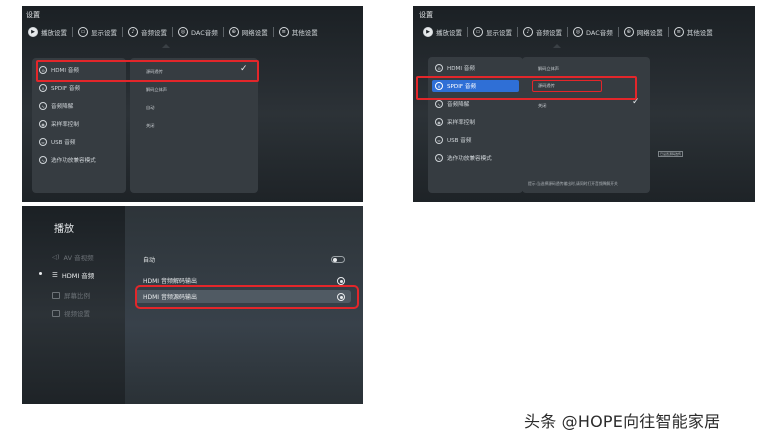 The width and height of the screenshot is (776, 440). Describe the element at coordinates (335, 260) in the screenshot. I see `toggle-knob` at that location.